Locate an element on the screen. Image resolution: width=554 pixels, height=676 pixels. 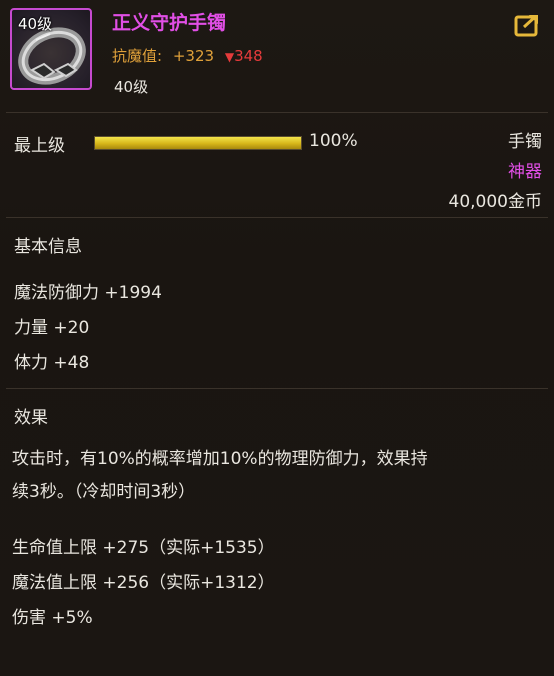
grade-bar-fill is located at coordinates (198, 143).